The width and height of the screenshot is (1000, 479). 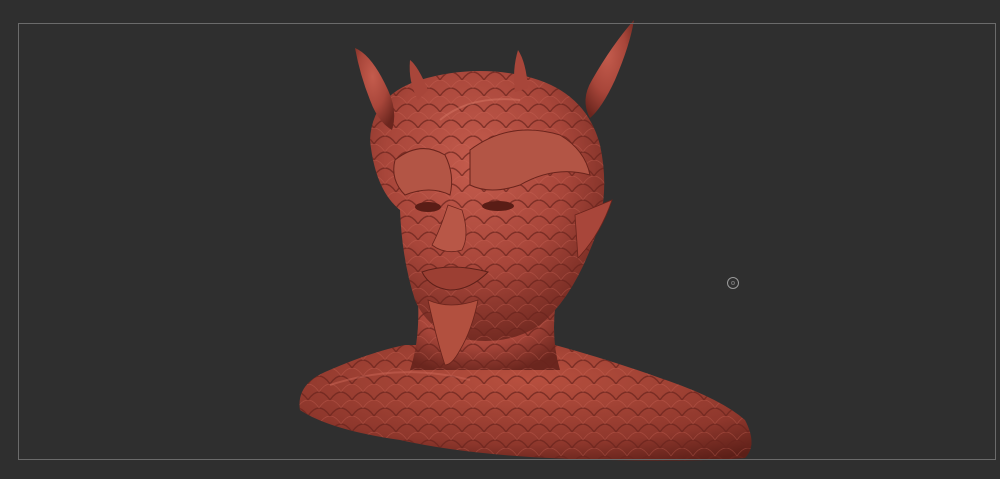 I want to click on brush-cursor-icon, so click(x=733, y=283).